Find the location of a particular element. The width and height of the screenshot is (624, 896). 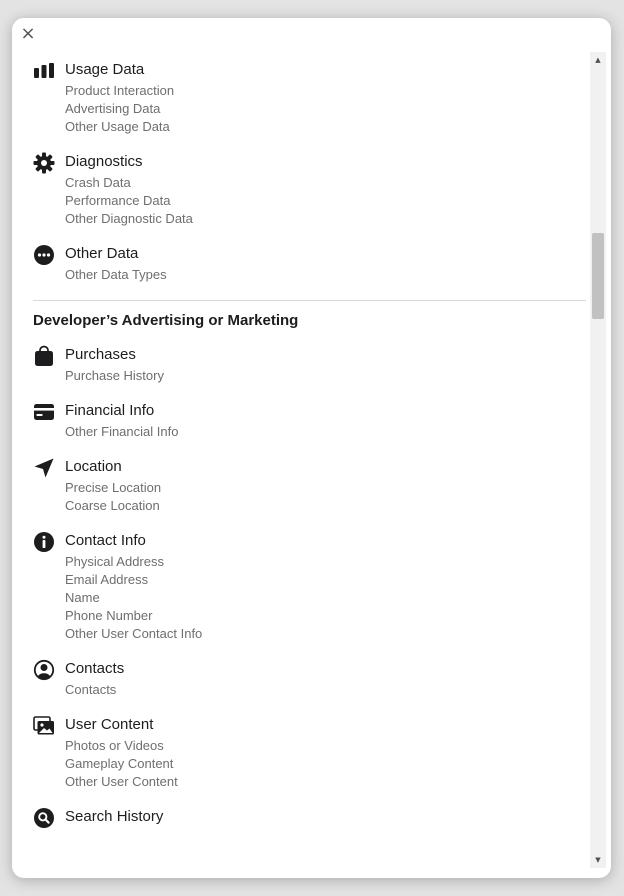

data-type-item: Purchase History is located at coordinates (114, 375).